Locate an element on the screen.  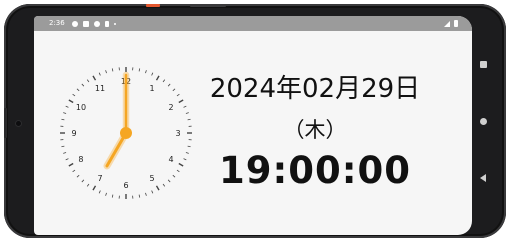
clock-hands is located at coordinates (117, 120).